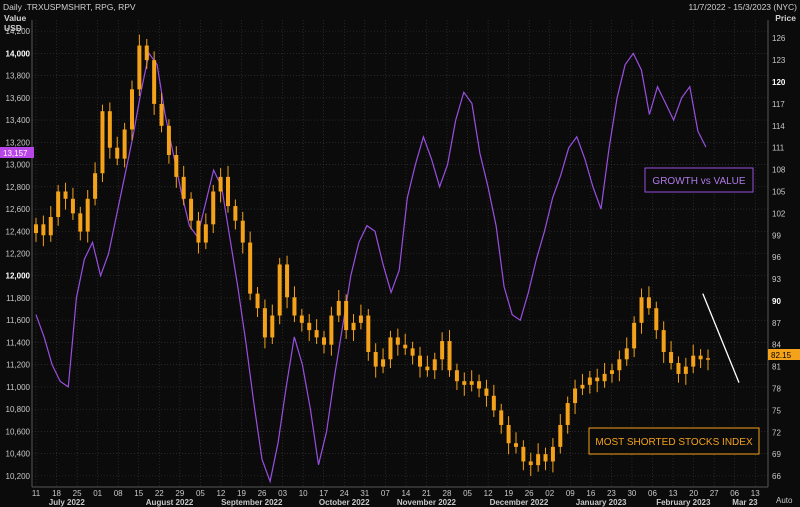 This screenshot has width=800, height=507. Describe the element at coordinates (778, 148) in the screenshot. I see `right-tick-label: 111` at that location.